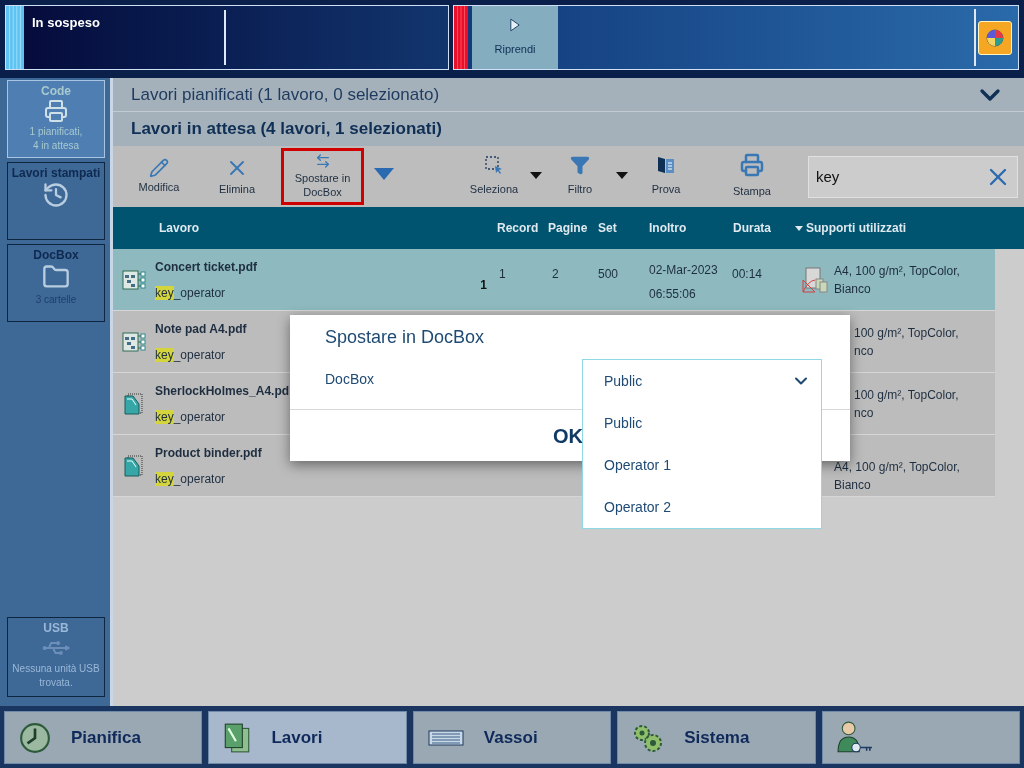 The image size is (1024, 768). Describe the element at coordinates (66, 22) in the screenshot. I see `status-text: In sospeso` at that location.